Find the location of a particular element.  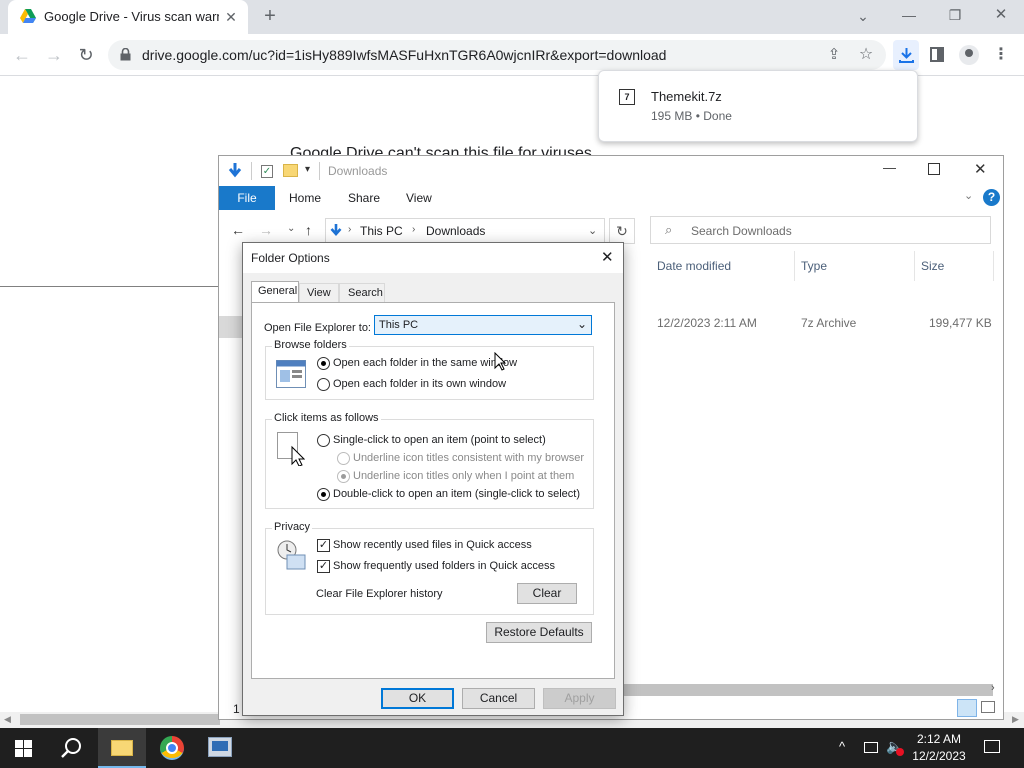

ribbon-tab-home: Home is located at coordinates (305, 198).